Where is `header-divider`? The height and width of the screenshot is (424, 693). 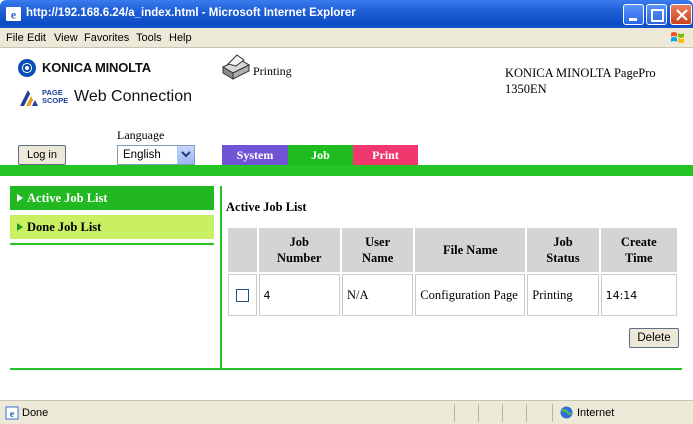
header-divider is located at coordinates (346, 170).